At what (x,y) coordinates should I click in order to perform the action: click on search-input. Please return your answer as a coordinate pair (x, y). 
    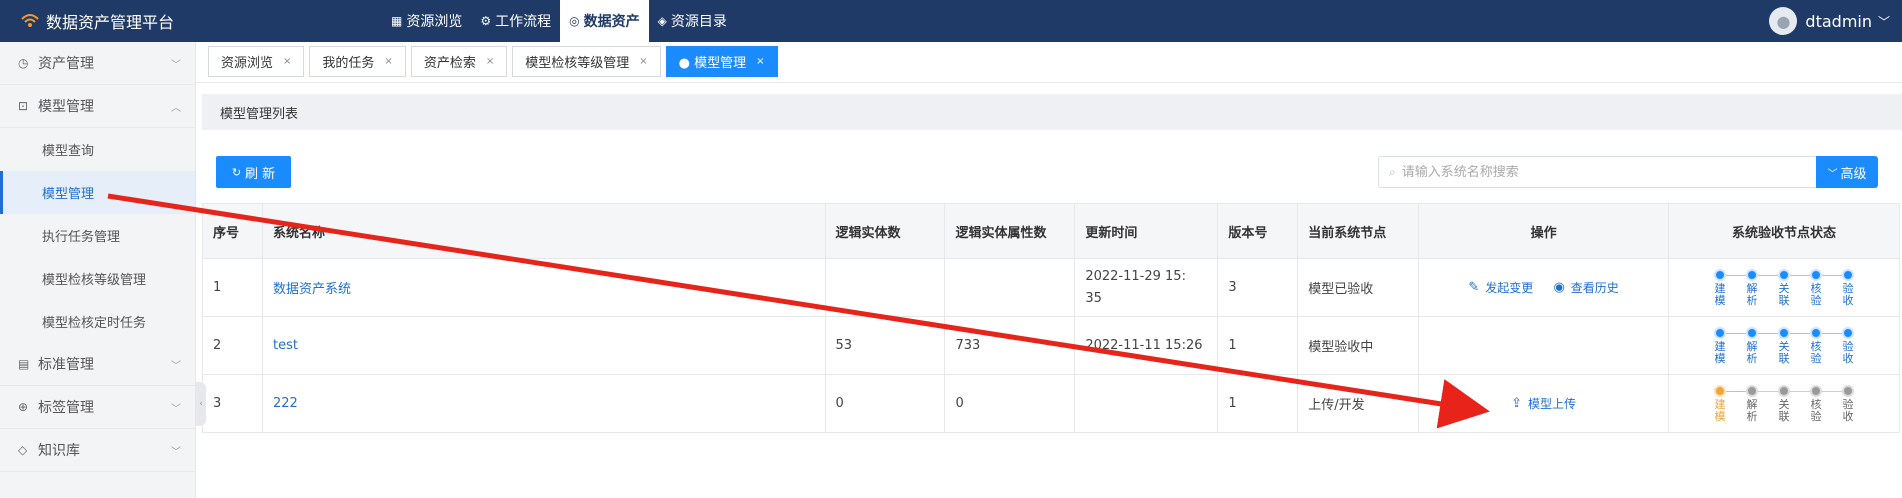
    Looking at the image, I should click on (1608, 172).